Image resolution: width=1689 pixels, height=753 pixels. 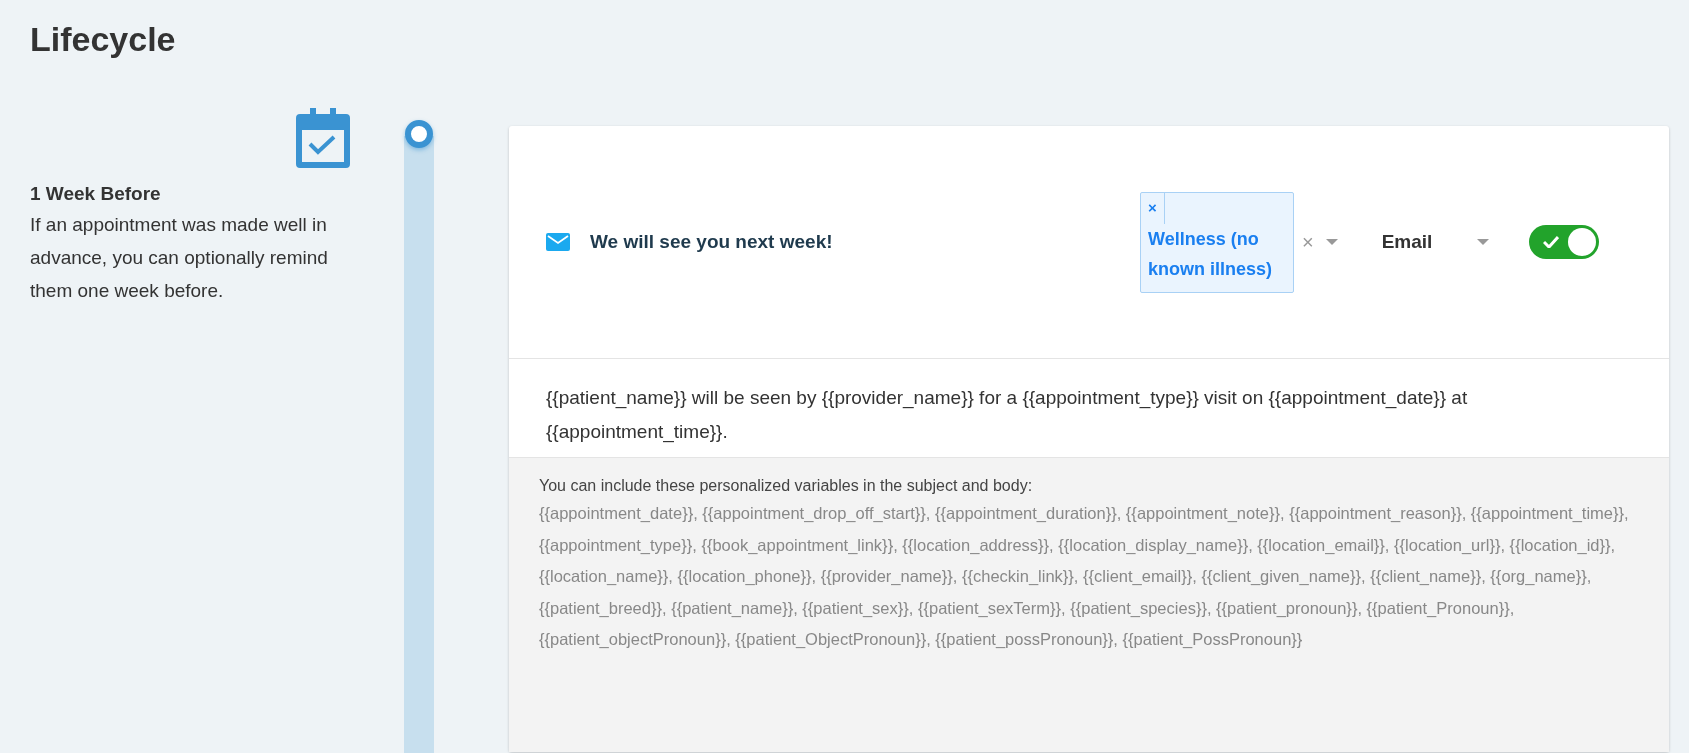 I want to click on message-subject: We will see you next week!, so click(x=712, y=242).